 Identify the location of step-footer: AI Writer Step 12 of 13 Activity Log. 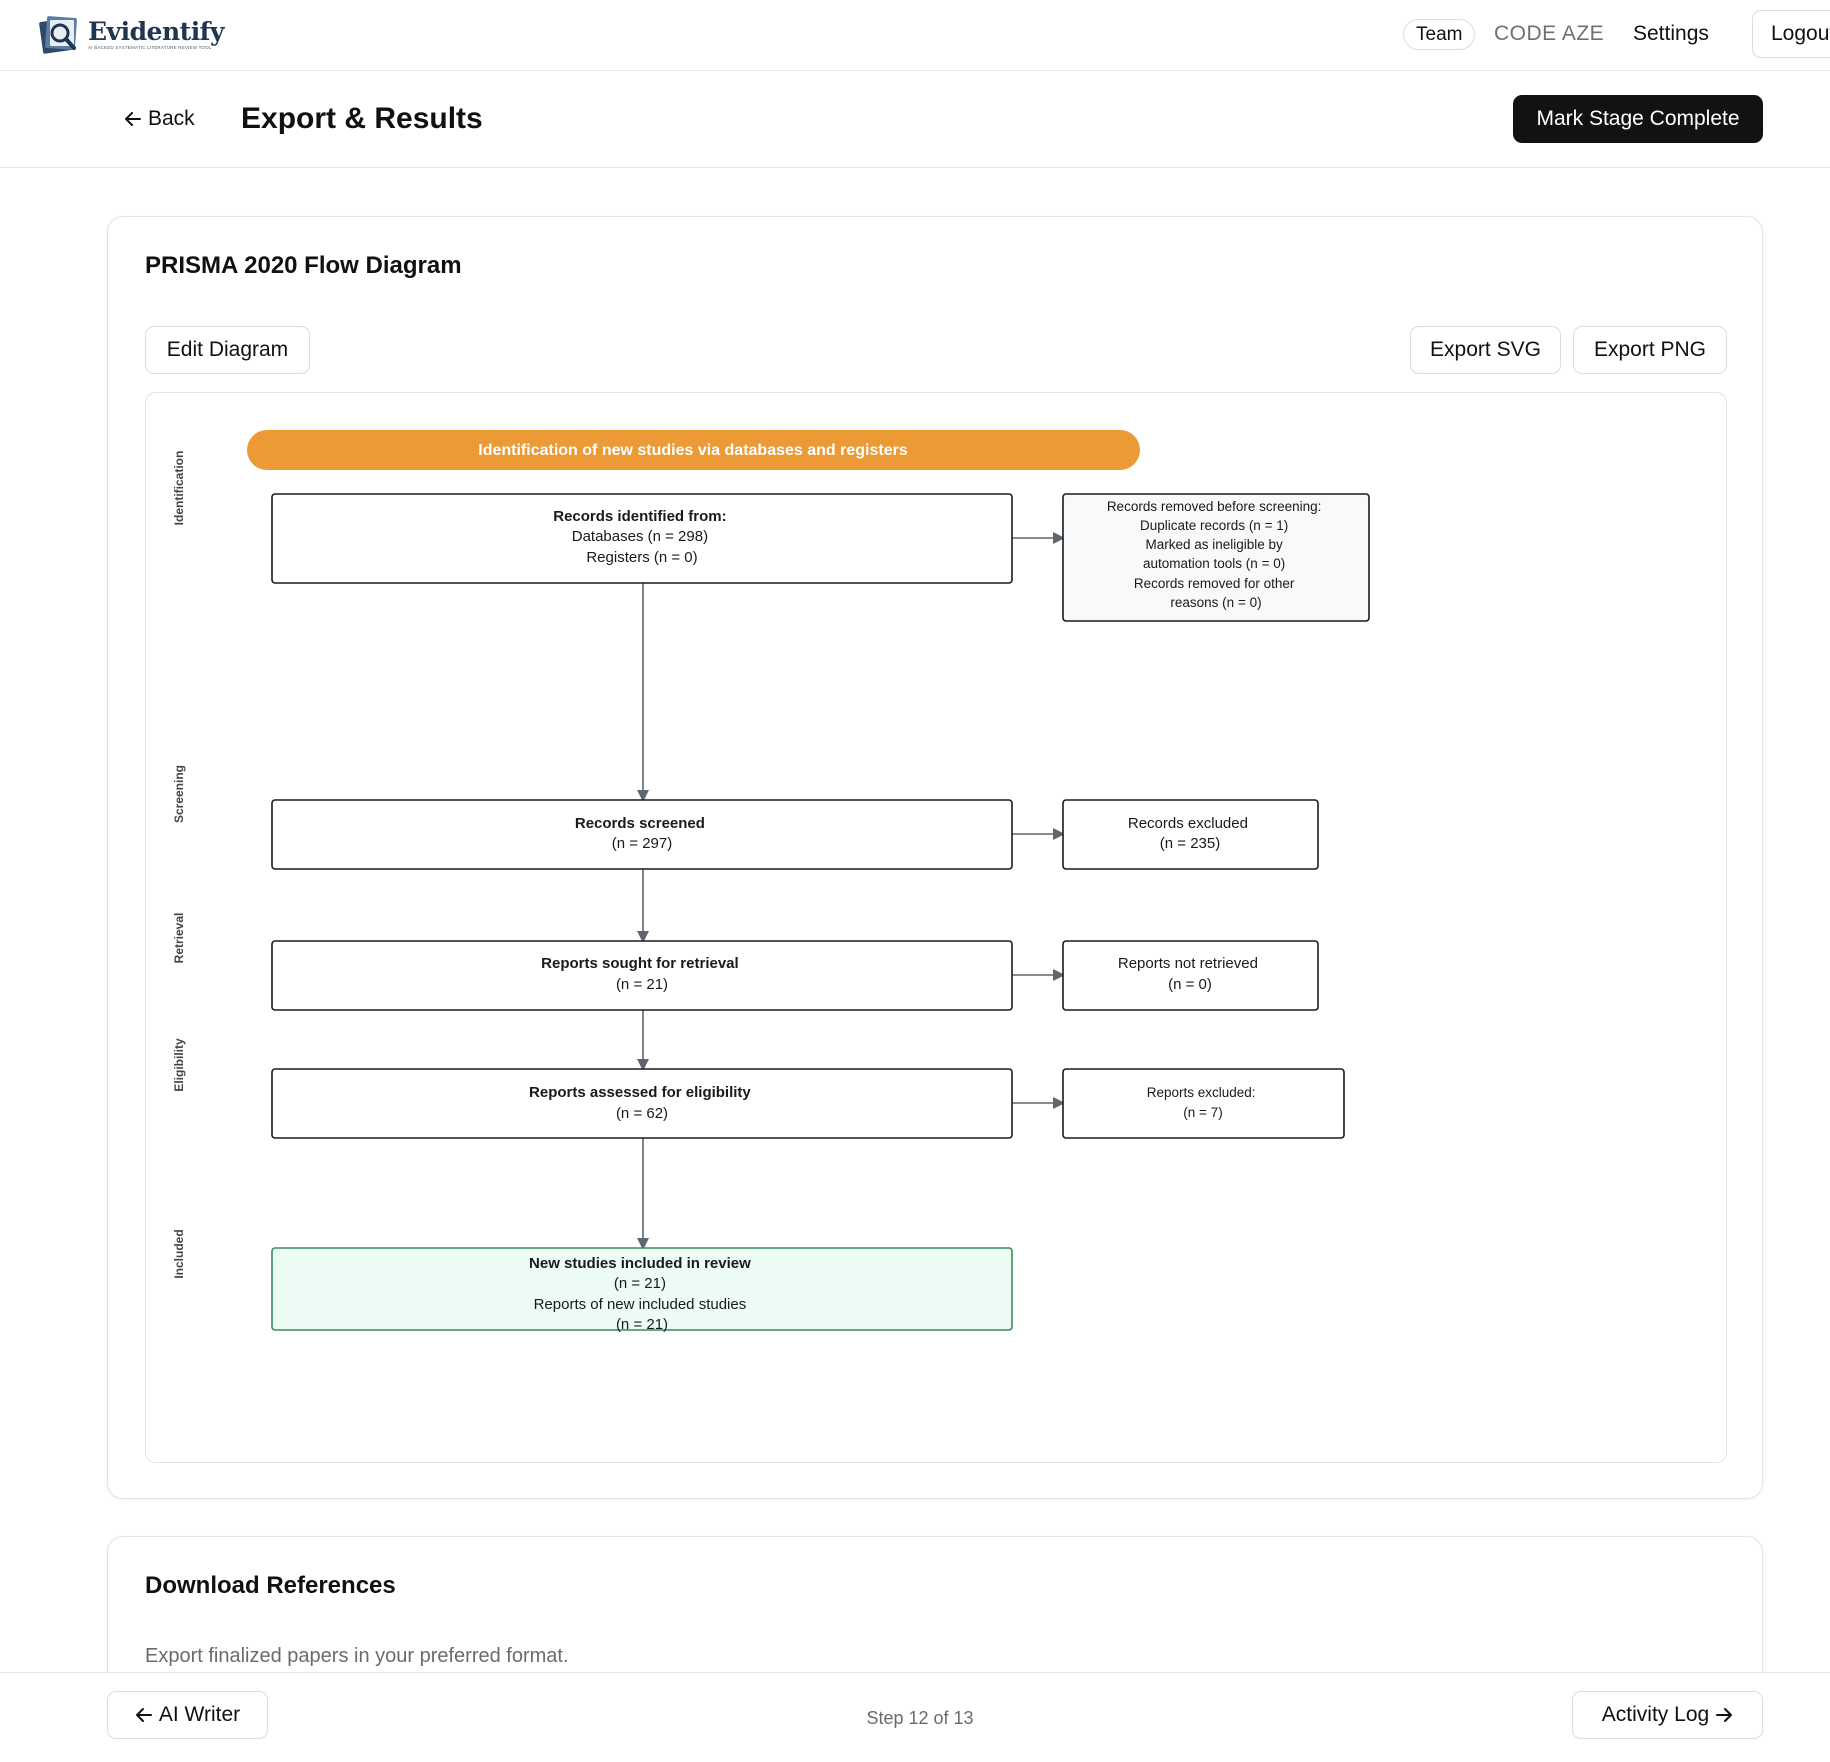
(915, 1717).